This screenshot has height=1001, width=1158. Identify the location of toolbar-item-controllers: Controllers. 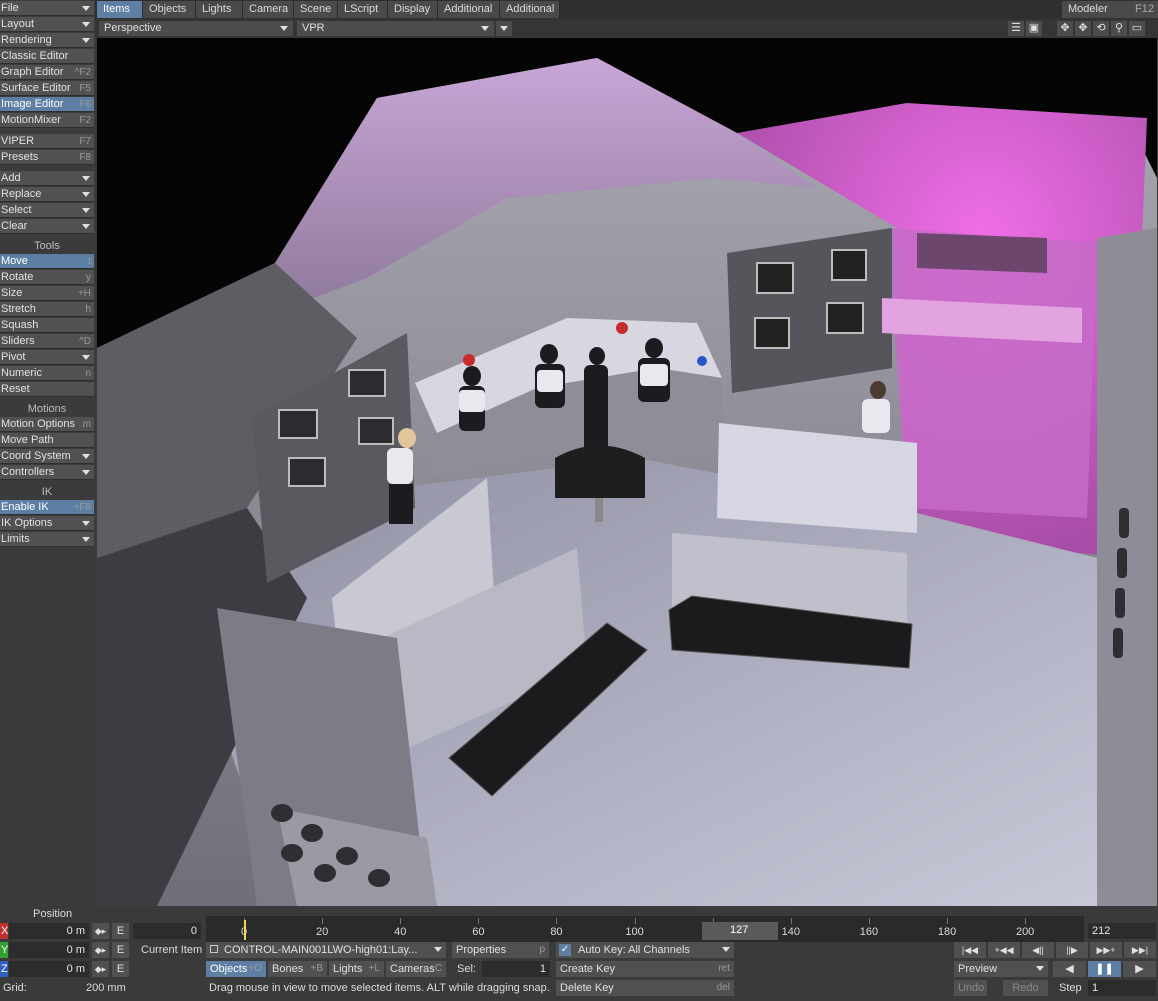
(47, 472).